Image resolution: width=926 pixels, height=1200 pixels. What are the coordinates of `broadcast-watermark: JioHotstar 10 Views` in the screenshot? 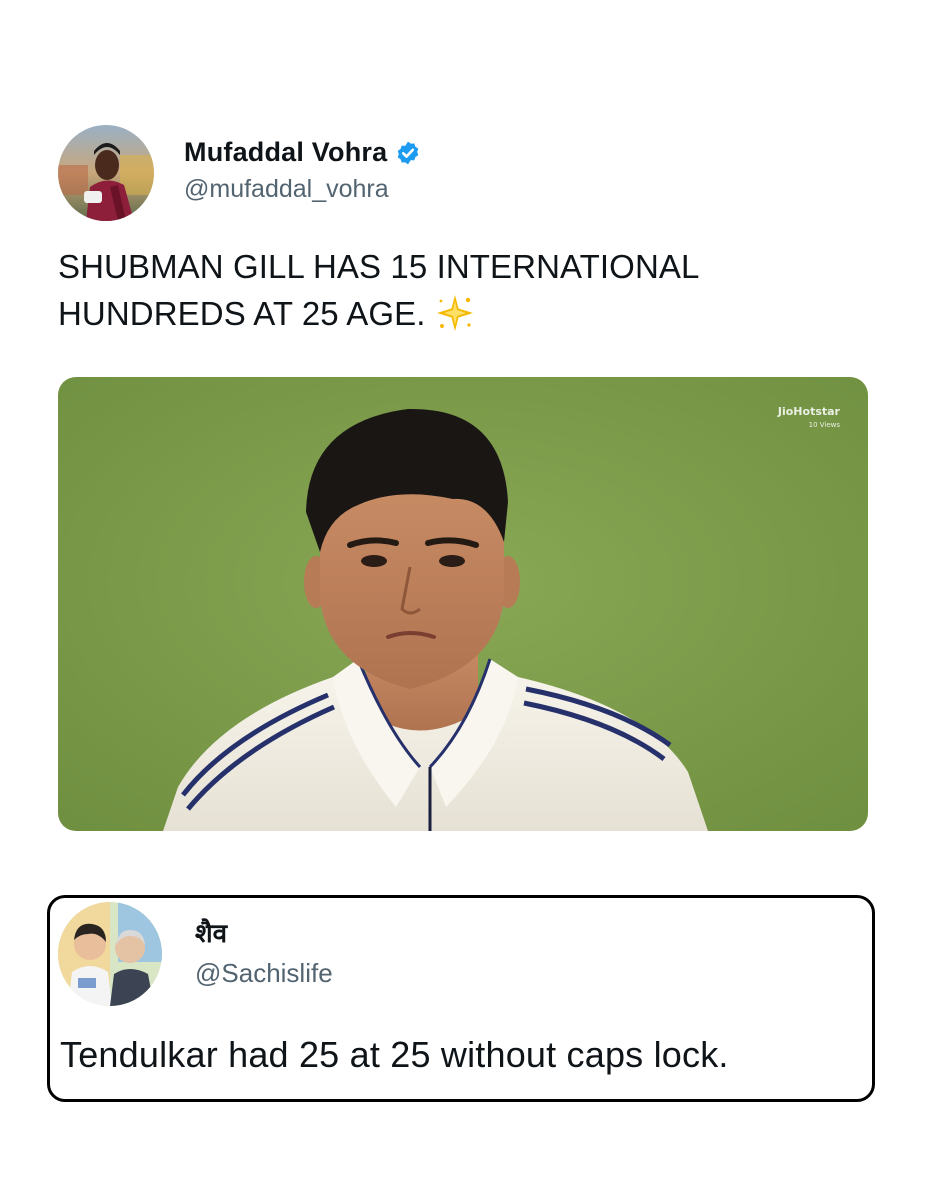 It's located at (809, 417).